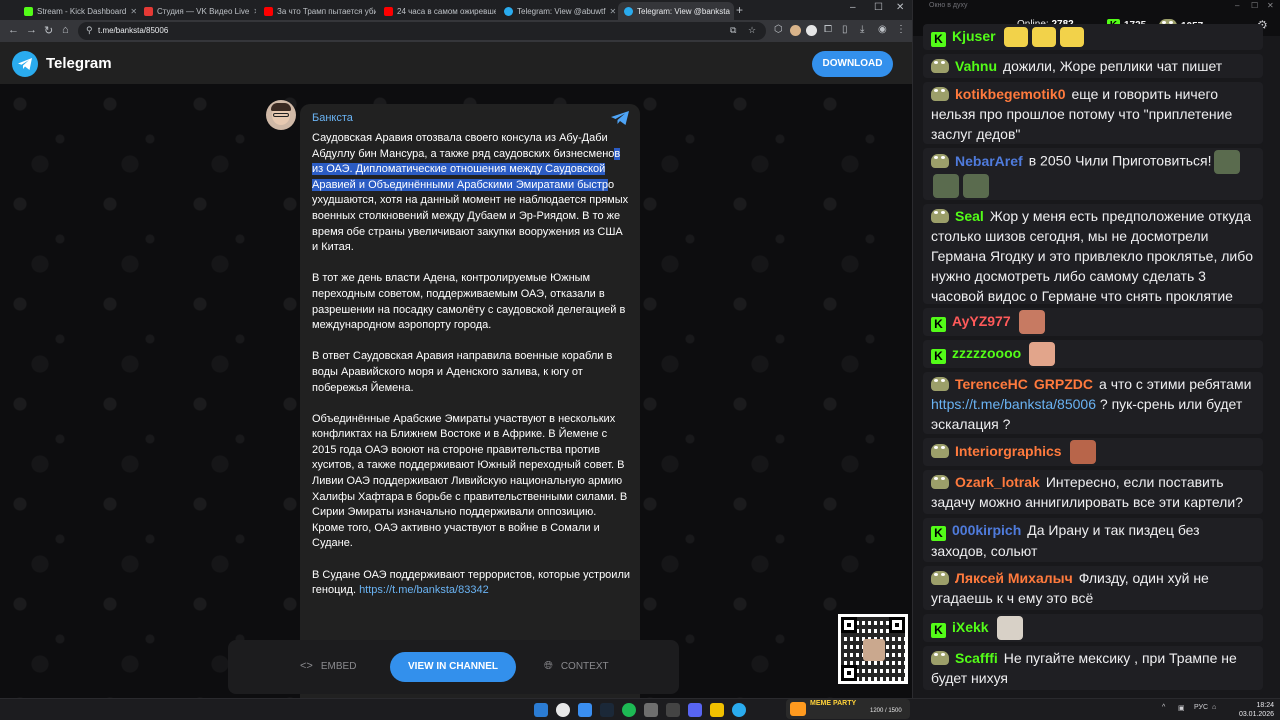  What do you see at coordinates (901, 29) in the screenshot?
I see `menu-icon: ⋮` at bounding box center [901, 29].